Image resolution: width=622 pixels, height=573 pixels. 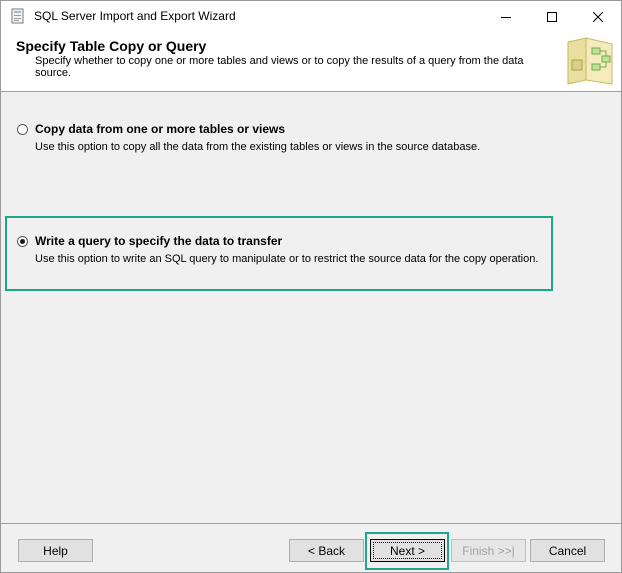 I want to click on page-title: Specify Table Copy or Query, so click(x=111, y=46).